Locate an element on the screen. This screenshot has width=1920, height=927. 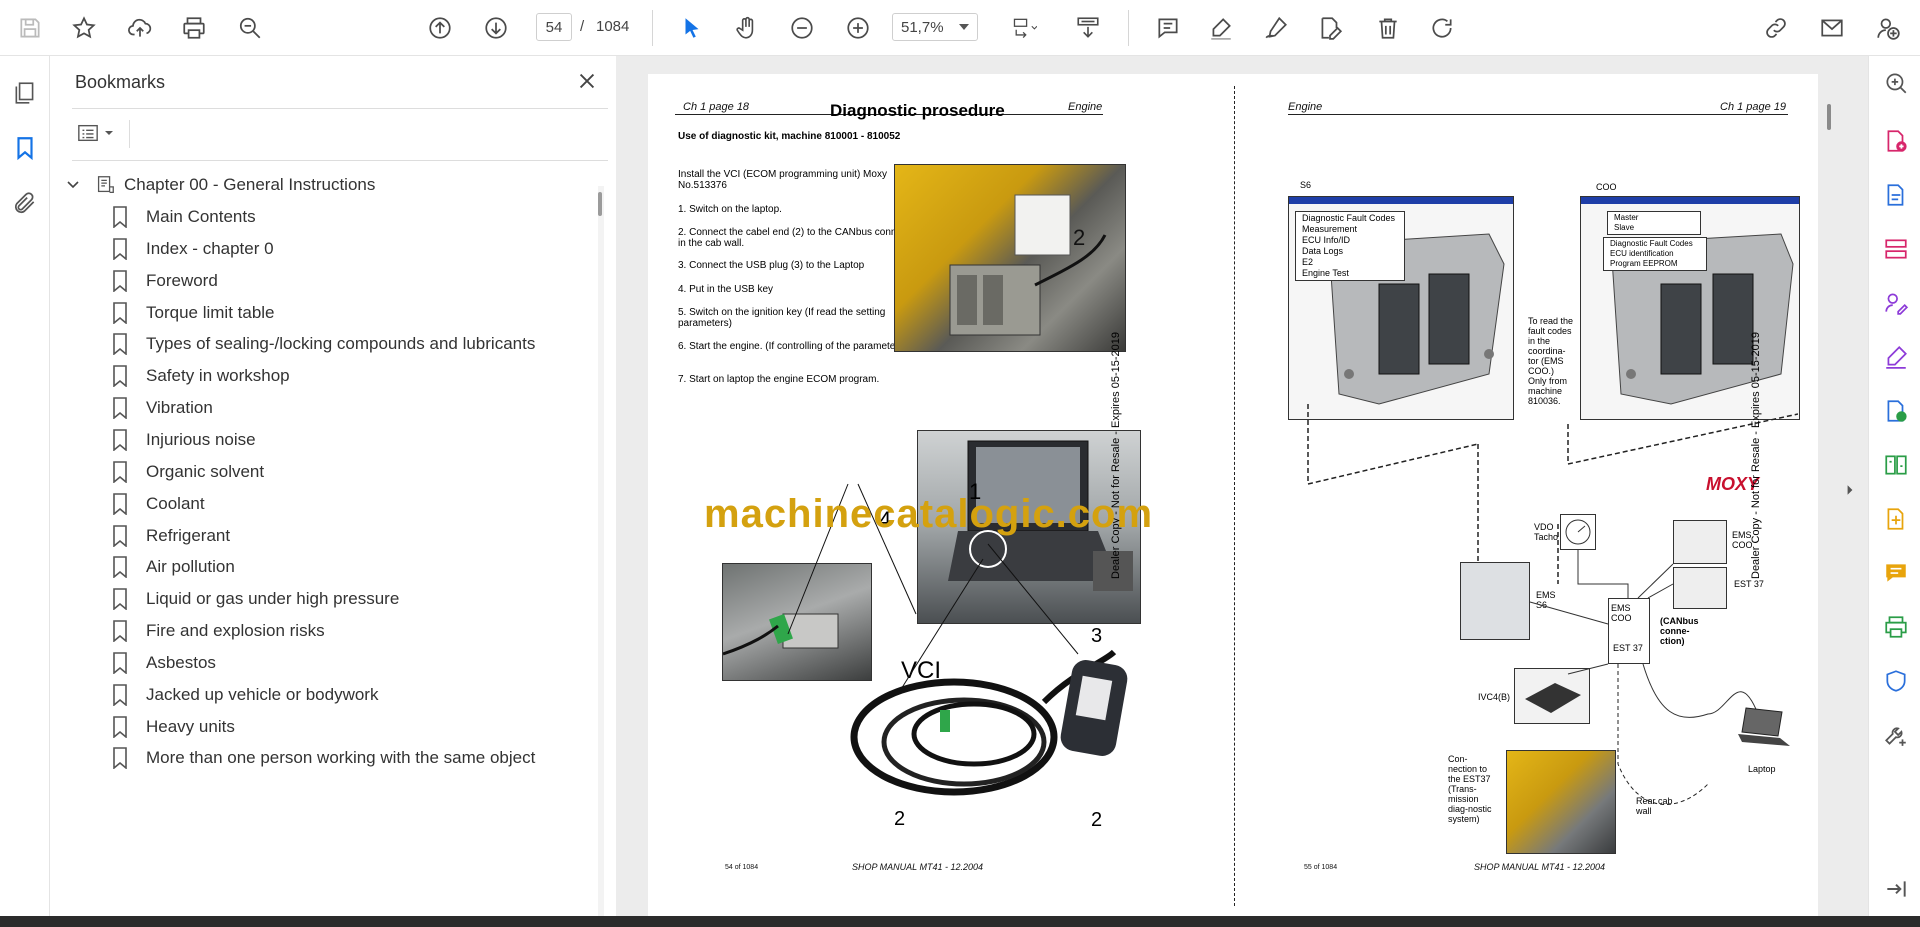
zoom-search-icon is located at coordinates (250, 28).